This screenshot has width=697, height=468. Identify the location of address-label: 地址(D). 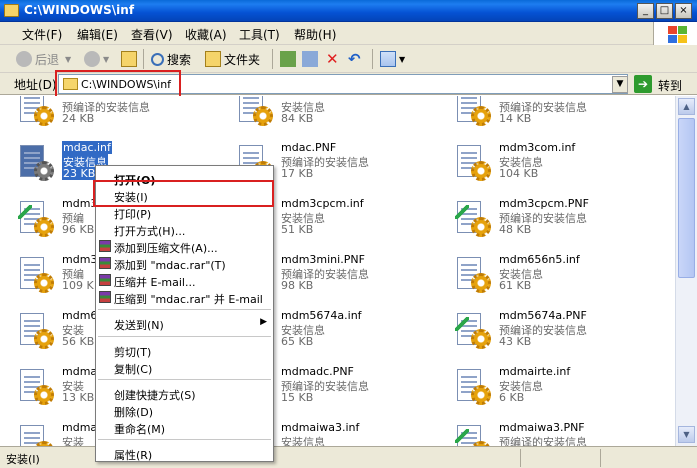
(35, 85).